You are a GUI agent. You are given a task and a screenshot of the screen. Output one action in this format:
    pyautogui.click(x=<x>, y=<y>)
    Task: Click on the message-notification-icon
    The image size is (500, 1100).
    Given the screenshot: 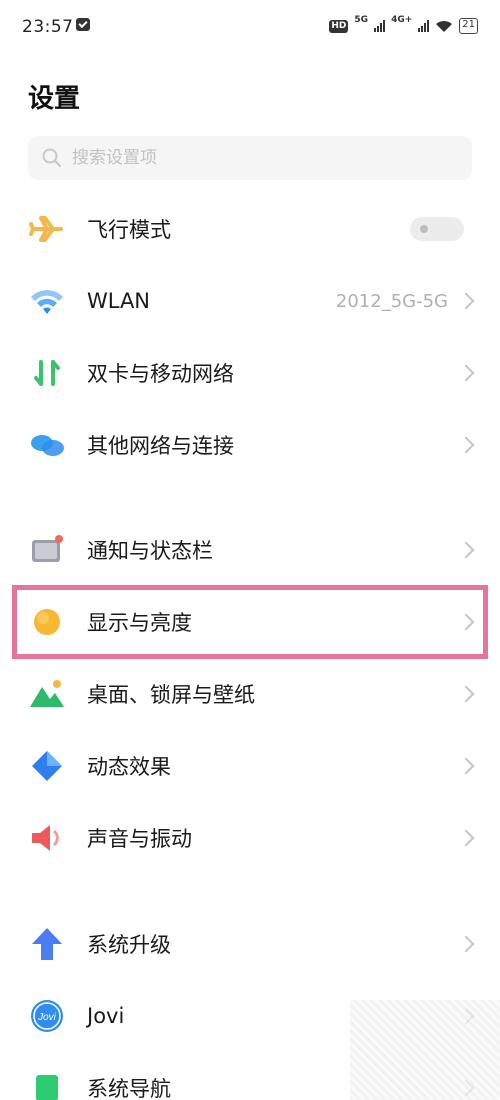 What is the action you would take?
    pyautogui.click(x=83, y=24)
    